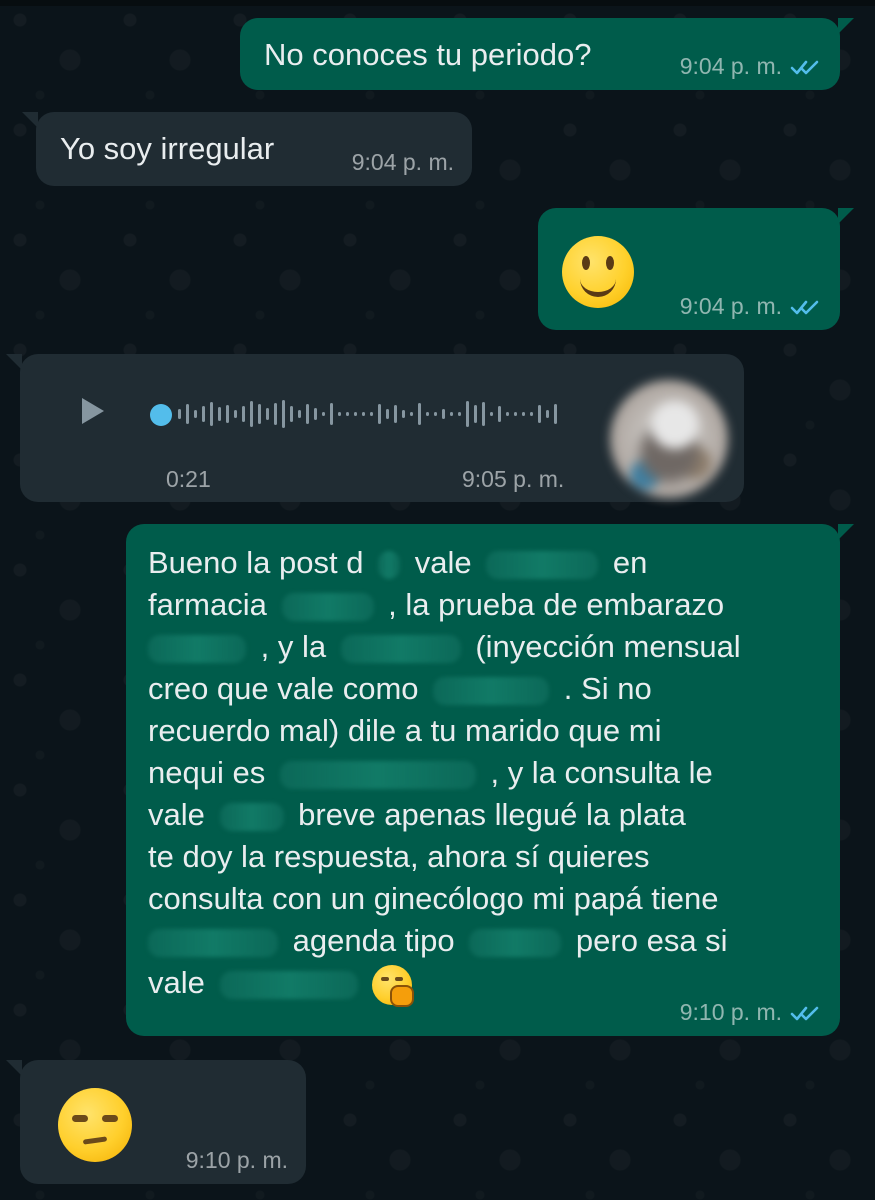  Describe the element at coordinates (669, 439) in the screenshot. I see `sender-avatar` at that location.